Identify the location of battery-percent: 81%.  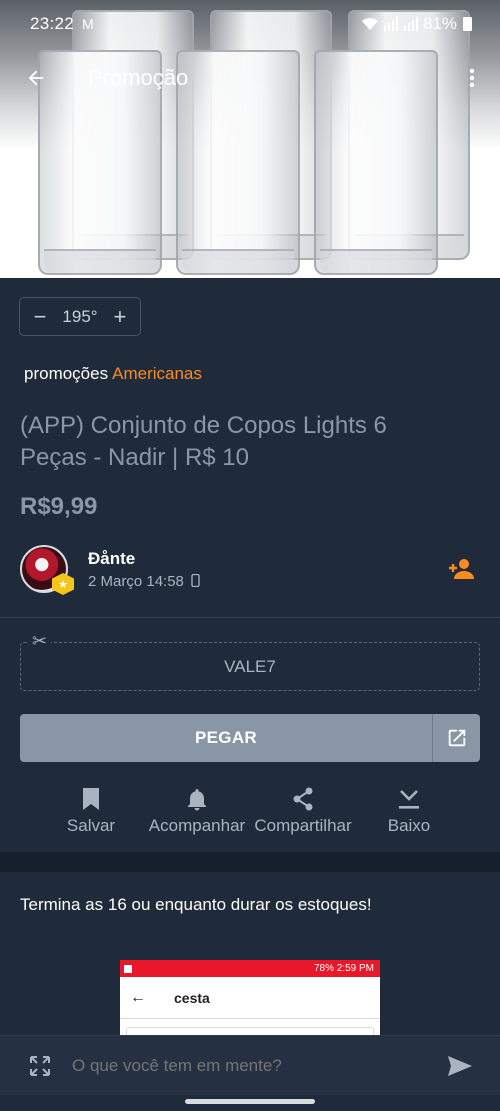
(439, 23).